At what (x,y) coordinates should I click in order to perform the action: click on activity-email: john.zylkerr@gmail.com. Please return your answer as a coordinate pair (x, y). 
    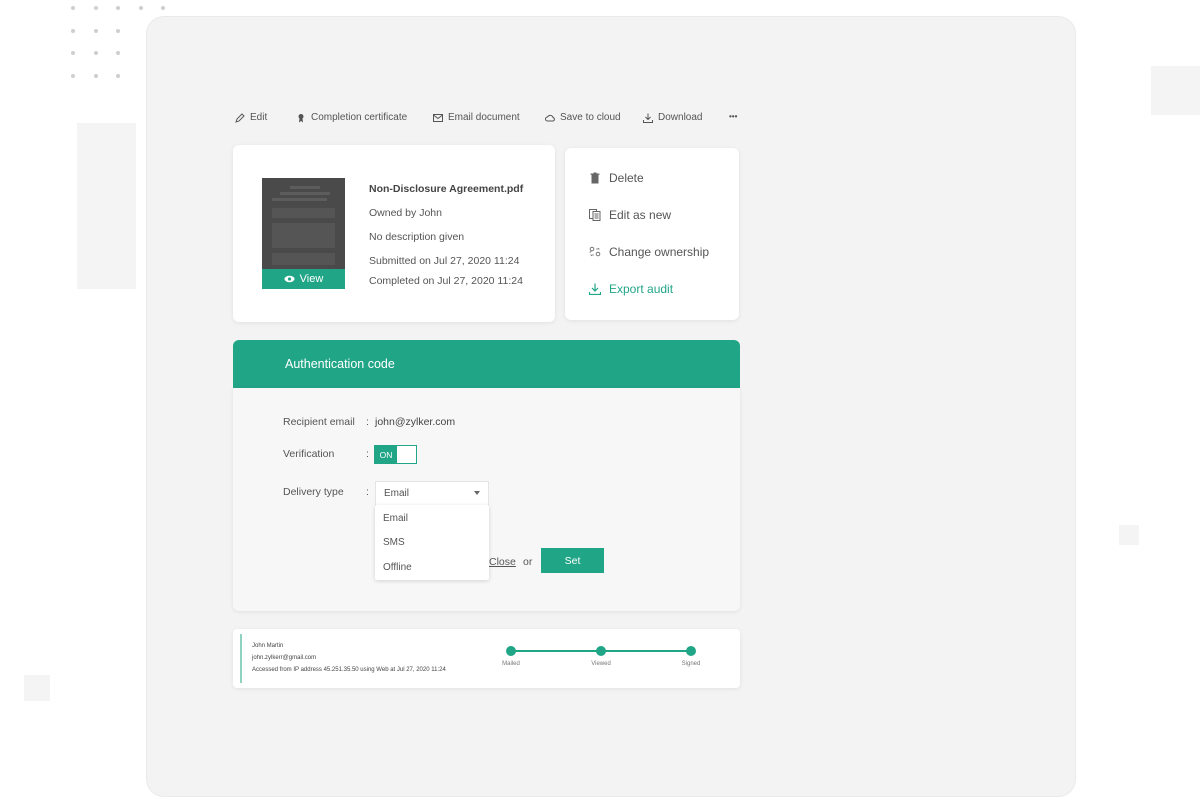
    Looking at the image, I should click on (284, 658).